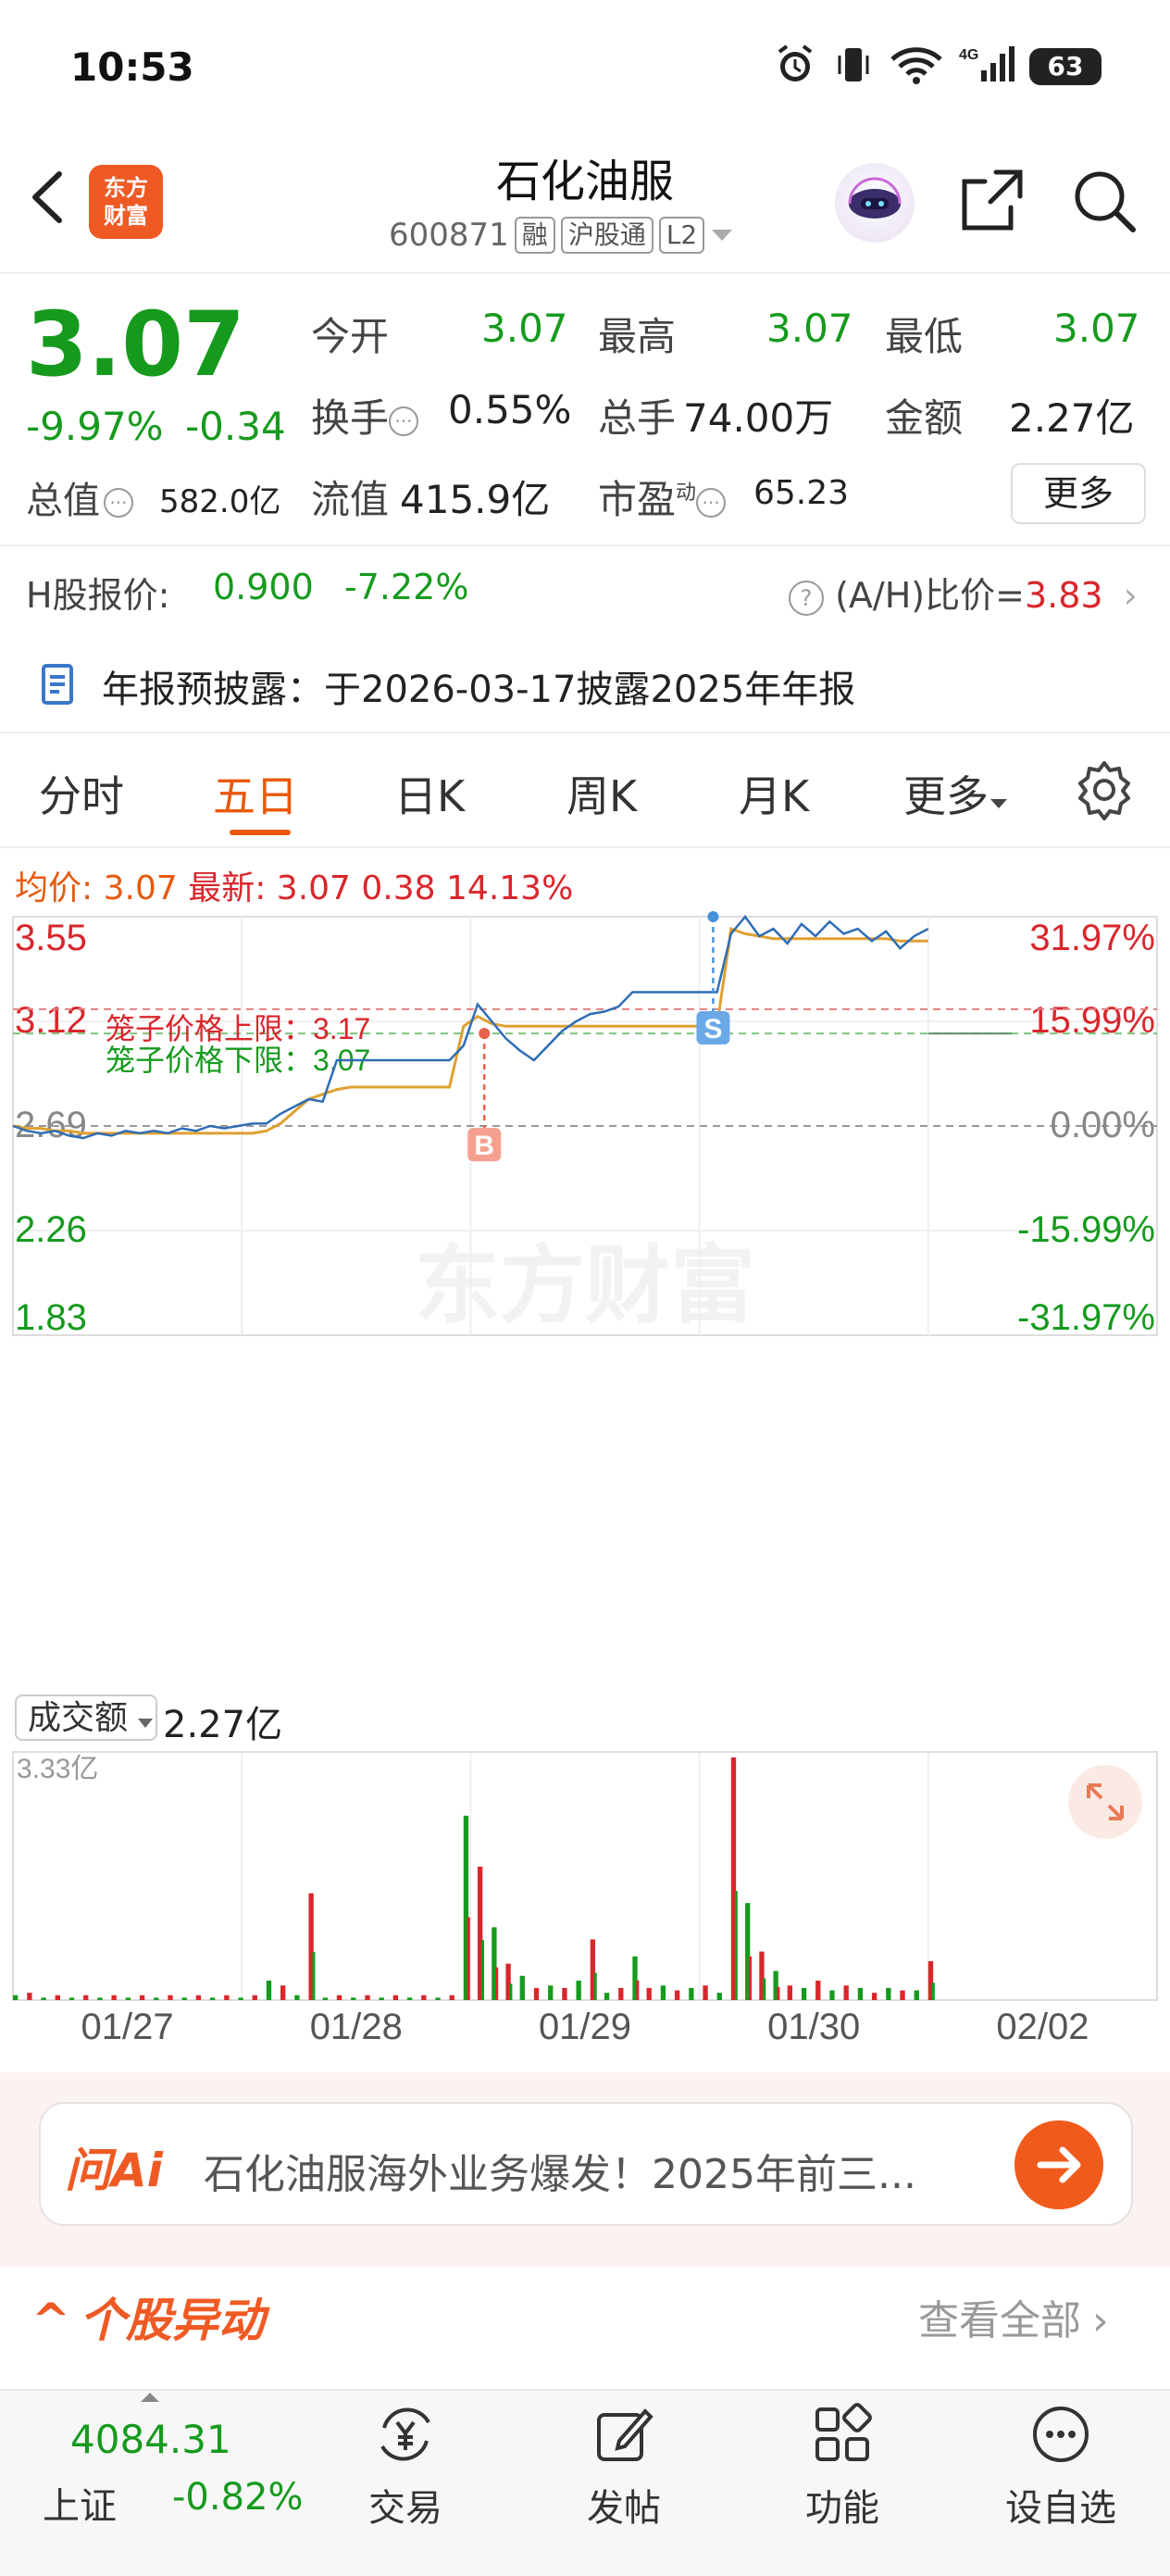 This screenshot has width=1170, height=2576. Describe the element at coordinates (405, 2467) in the screenshot. I see `nav-trade: 交易` at that location.